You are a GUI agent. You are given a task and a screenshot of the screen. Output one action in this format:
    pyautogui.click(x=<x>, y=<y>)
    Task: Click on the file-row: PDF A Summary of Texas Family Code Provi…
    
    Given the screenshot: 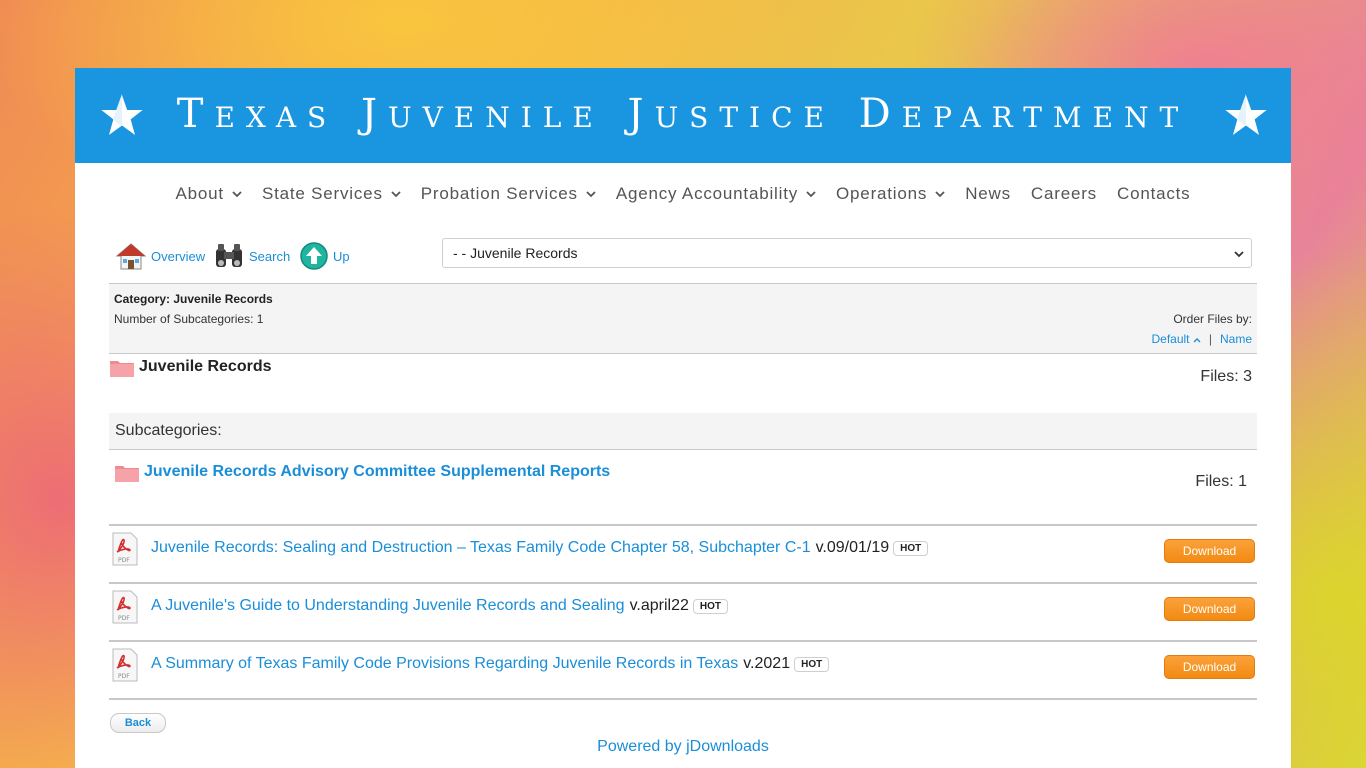 What is the action you would take?
    pyautogui.click(x=683, y=670)
    